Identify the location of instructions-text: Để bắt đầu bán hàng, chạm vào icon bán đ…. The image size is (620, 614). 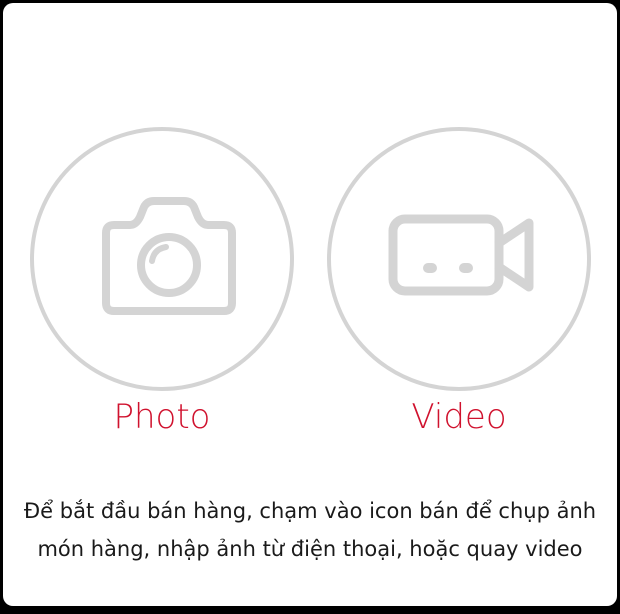
(310, 530).